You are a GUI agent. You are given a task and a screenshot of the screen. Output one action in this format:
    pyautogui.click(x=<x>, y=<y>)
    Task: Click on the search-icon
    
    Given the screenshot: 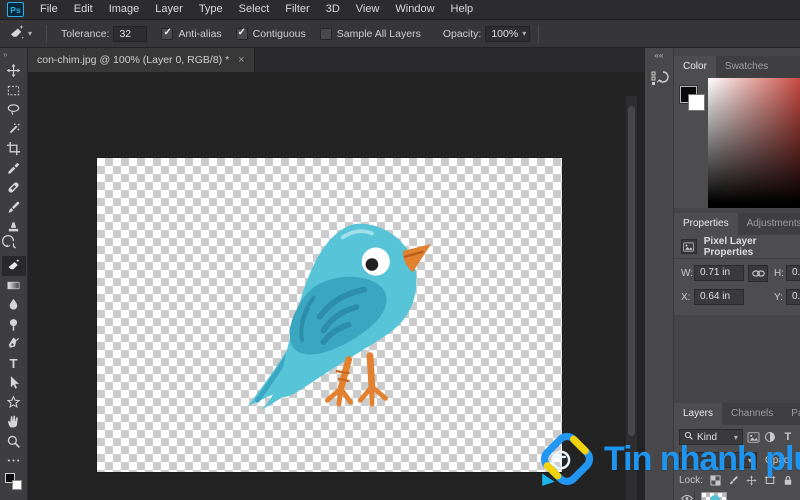 What is the action you would take?
    pyautogui.click(x=688, y=437)
    